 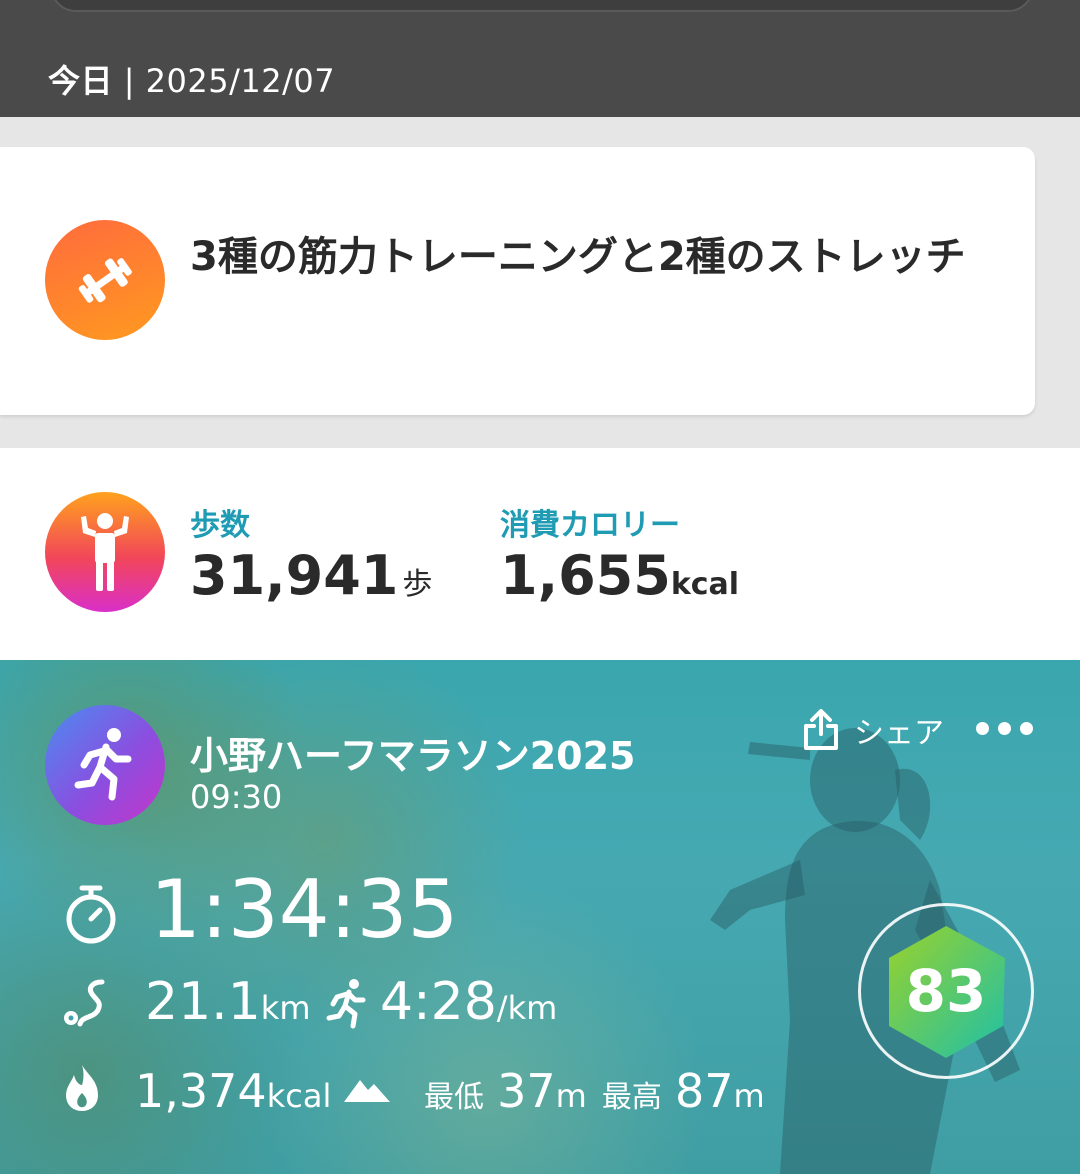 What do you see at coordinates (413, 756) in the screenshot?
I see `run-title: 小野ハーフマラソン2025` at bounding box center [413, 756].